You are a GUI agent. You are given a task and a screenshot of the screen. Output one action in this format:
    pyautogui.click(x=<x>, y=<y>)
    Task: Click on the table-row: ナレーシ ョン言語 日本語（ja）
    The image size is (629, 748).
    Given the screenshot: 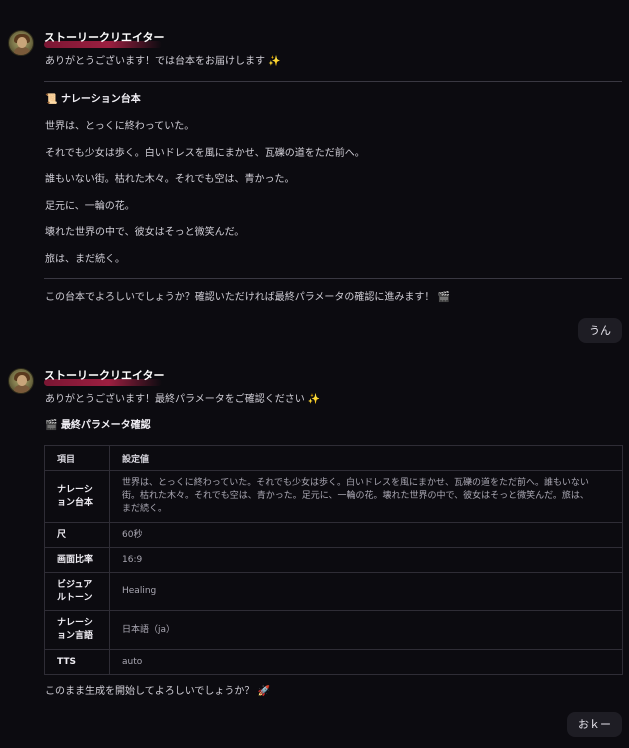 What is the action you would take?
    pyautogui.click(x=333, y=630)
    